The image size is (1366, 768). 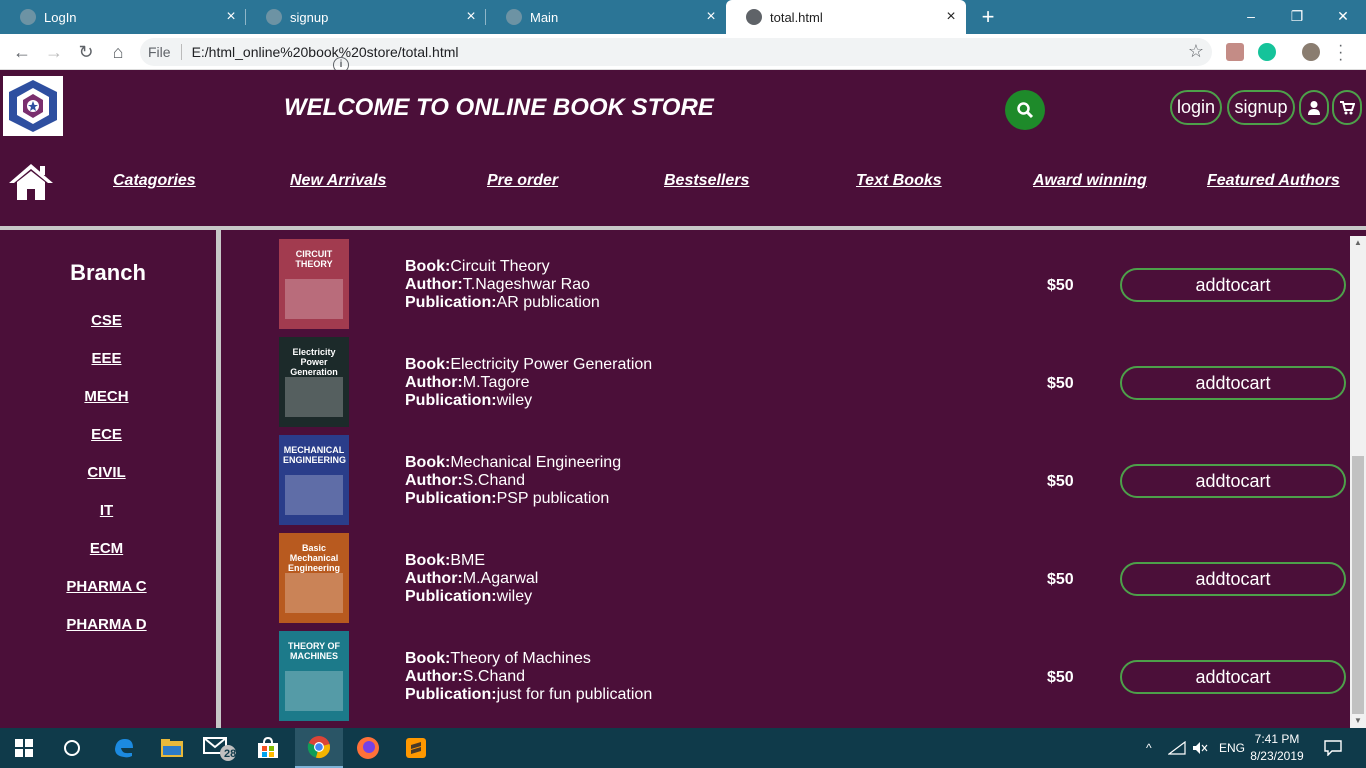 What do you see at coordinates (706, 181) in the screenshot?
I see `nav-bestsellers: Bestsellers` at bounding box center [706, 181].